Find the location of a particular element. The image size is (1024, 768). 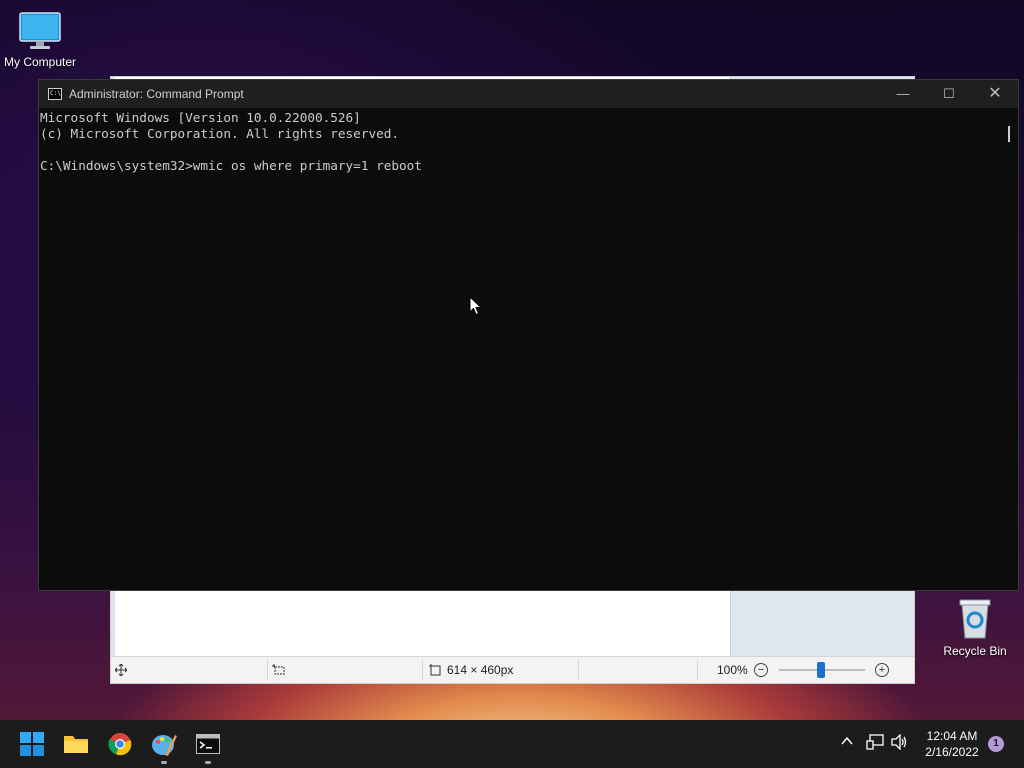

recycle-bin-icon is located at coordinates (975, 619).